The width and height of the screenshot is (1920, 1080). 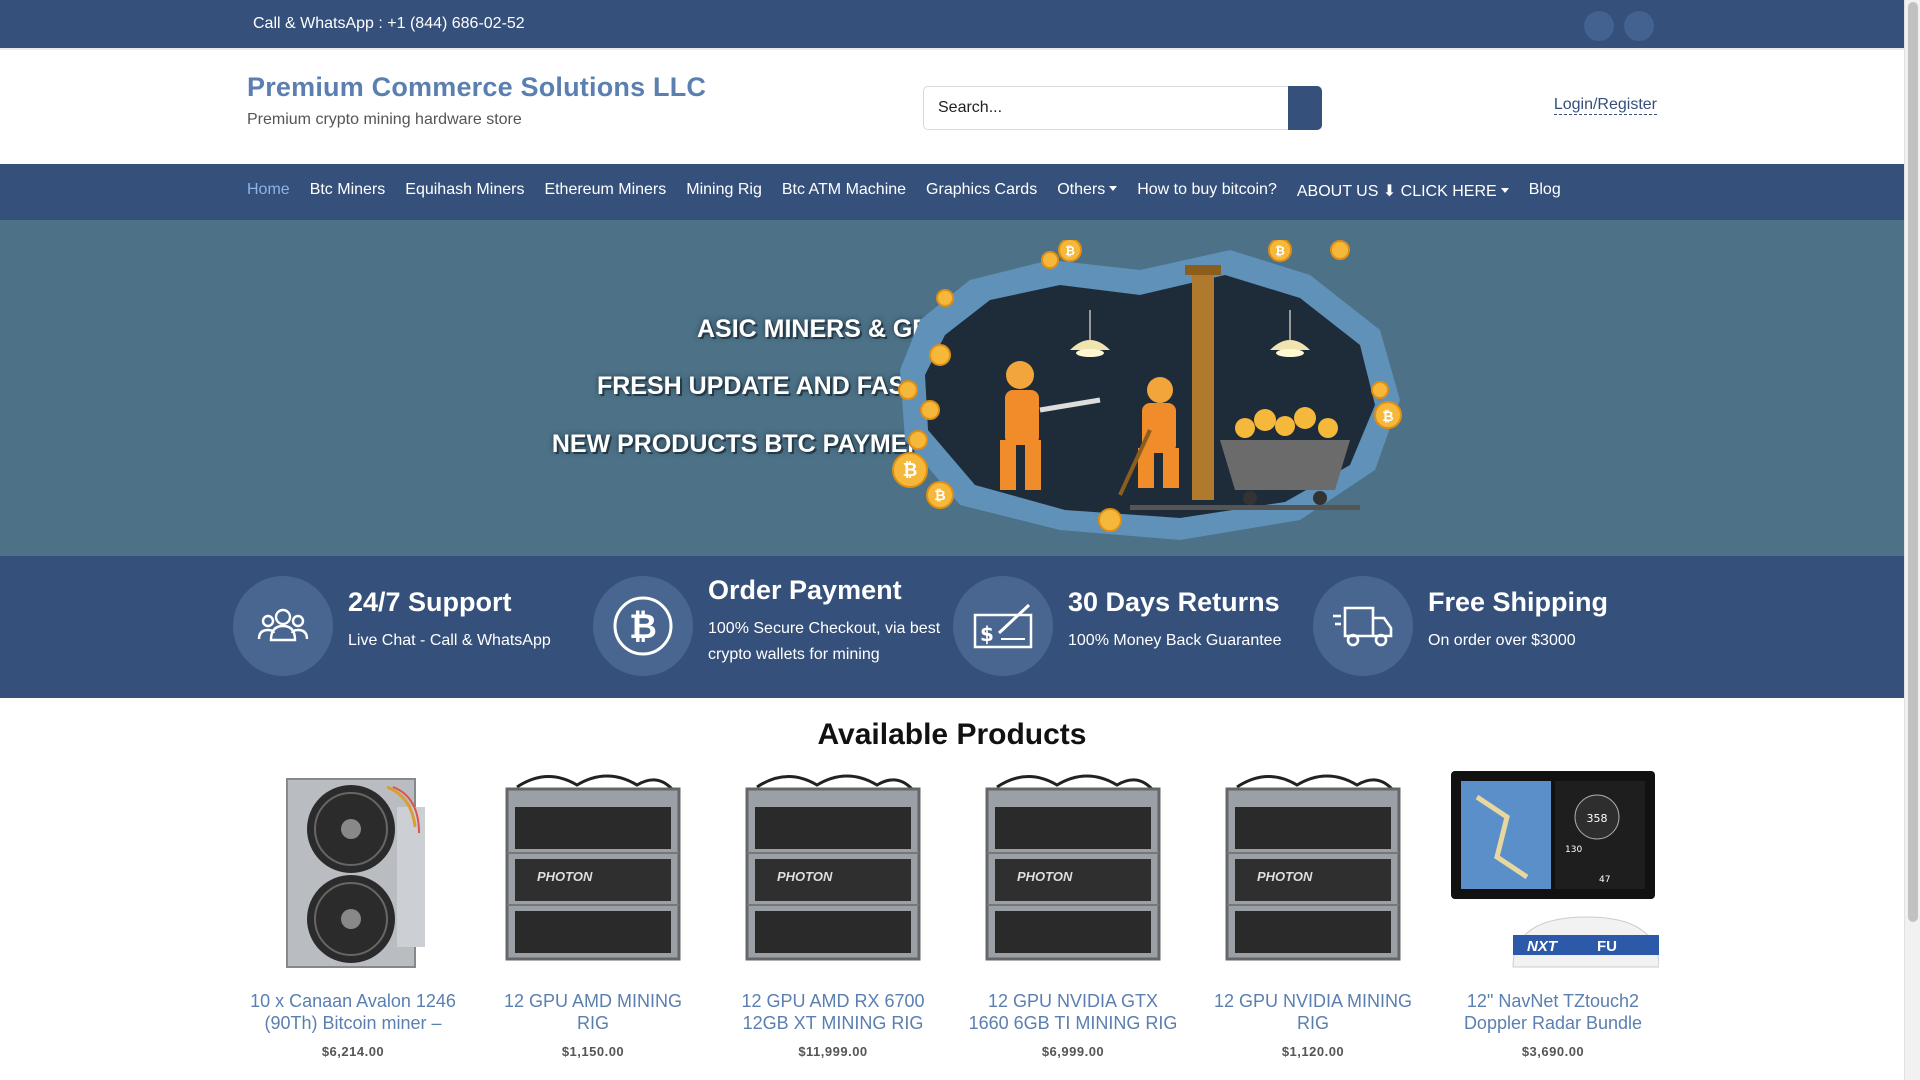 I want to click on nav-item-label: Equihash Miners, so click(x=465, y=189).